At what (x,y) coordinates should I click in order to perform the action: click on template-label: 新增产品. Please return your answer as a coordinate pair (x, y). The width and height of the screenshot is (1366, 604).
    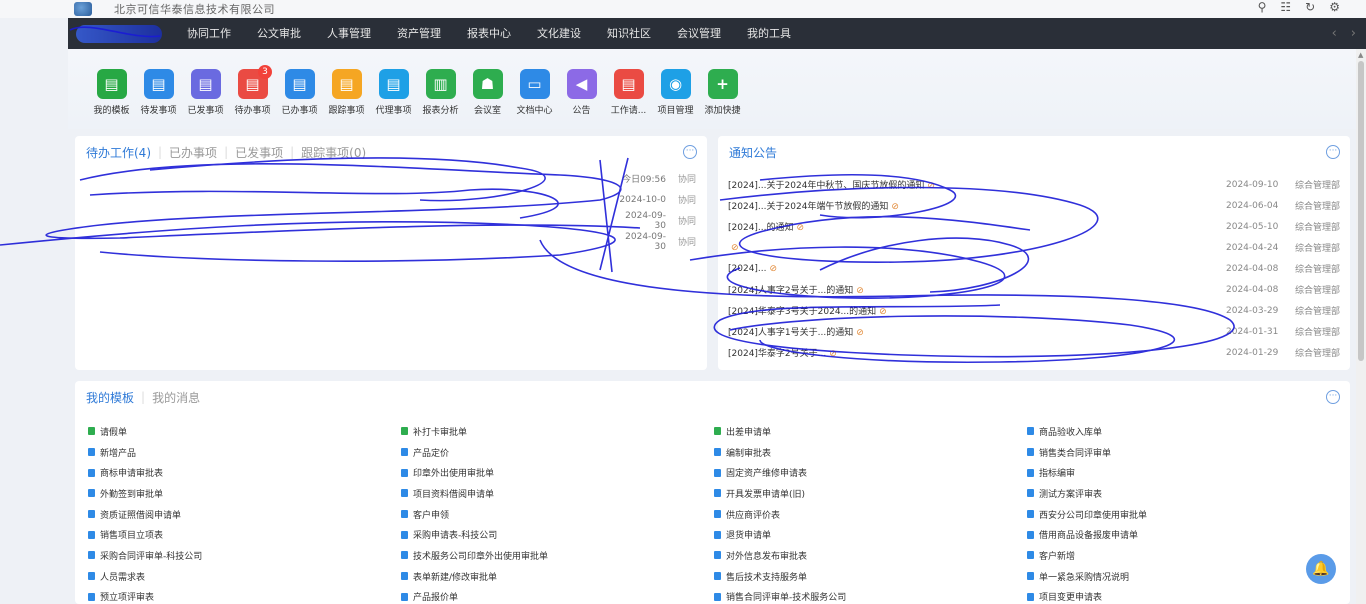
    Looking at the image, I should click on (118, 452).